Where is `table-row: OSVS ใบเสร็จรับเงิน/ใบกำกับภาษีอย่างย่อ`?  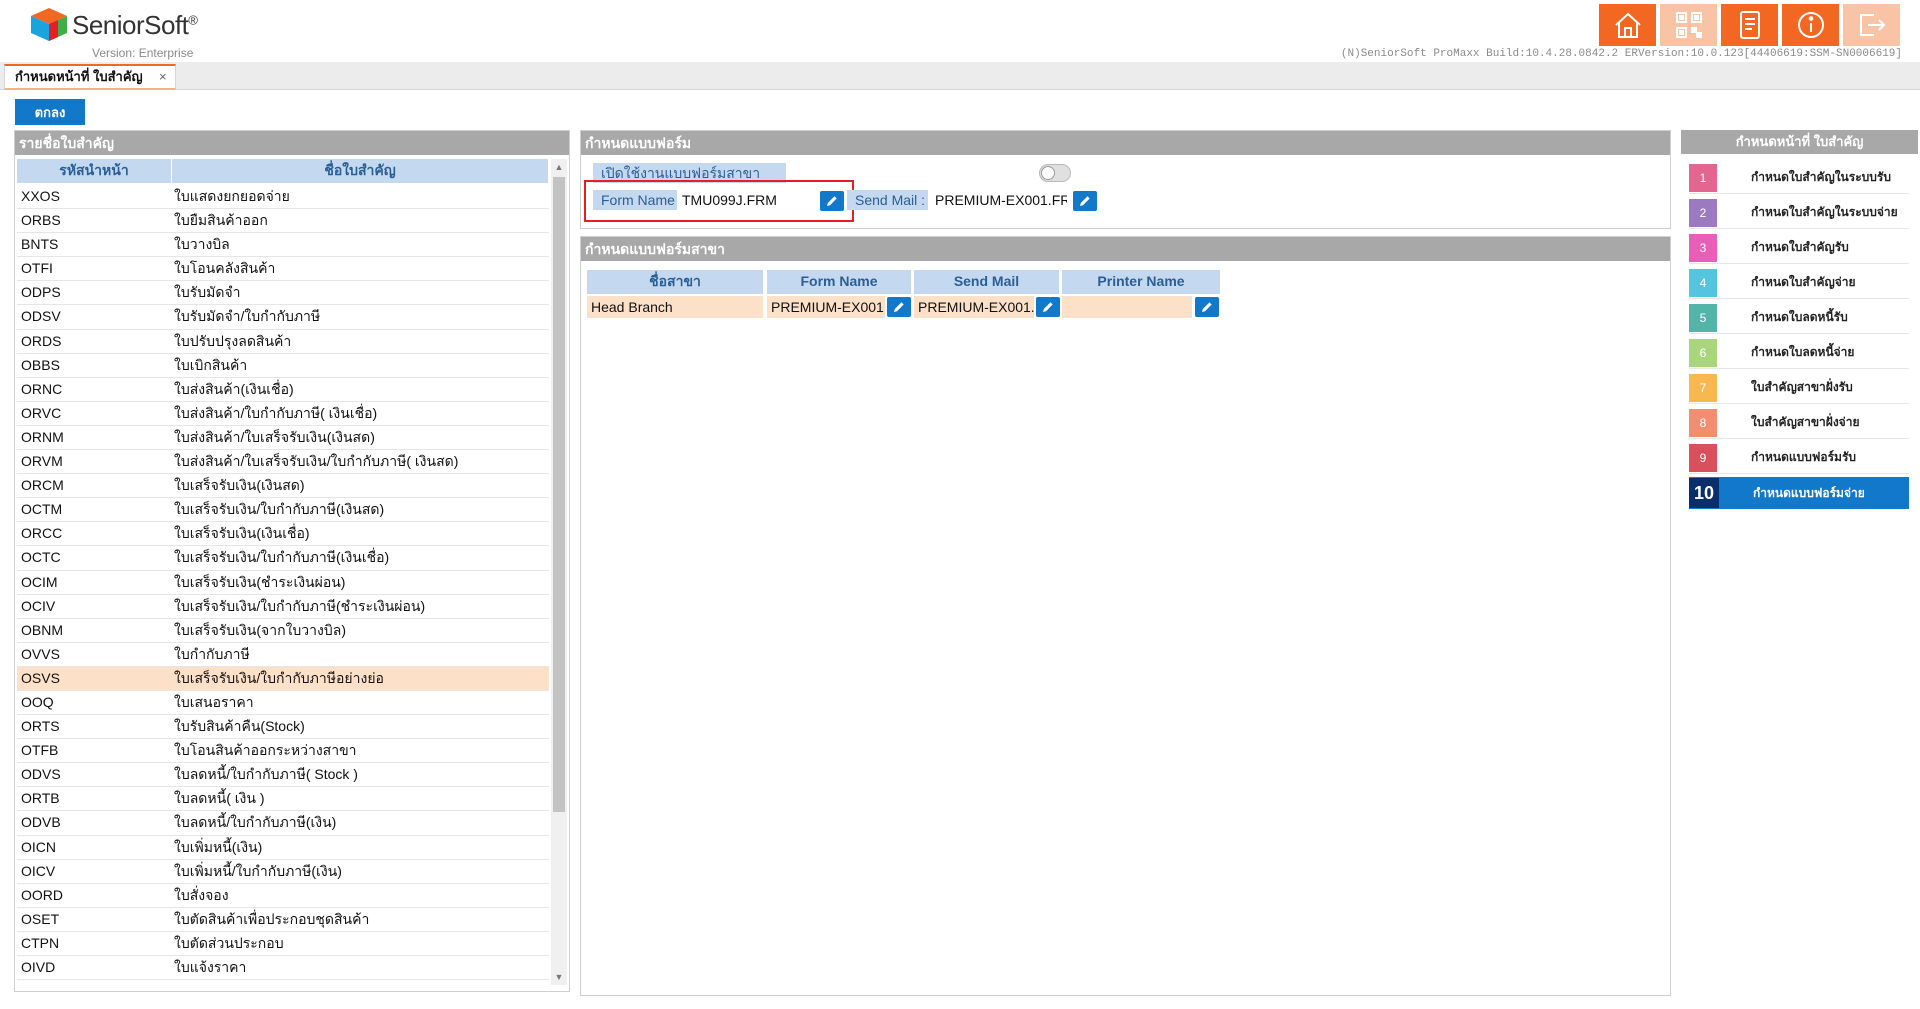 table-row: OSVS ใบเสร็จรับเงิน/ใบกำกับภาษีอย่างย่อ is located at coordinates (283, 678).